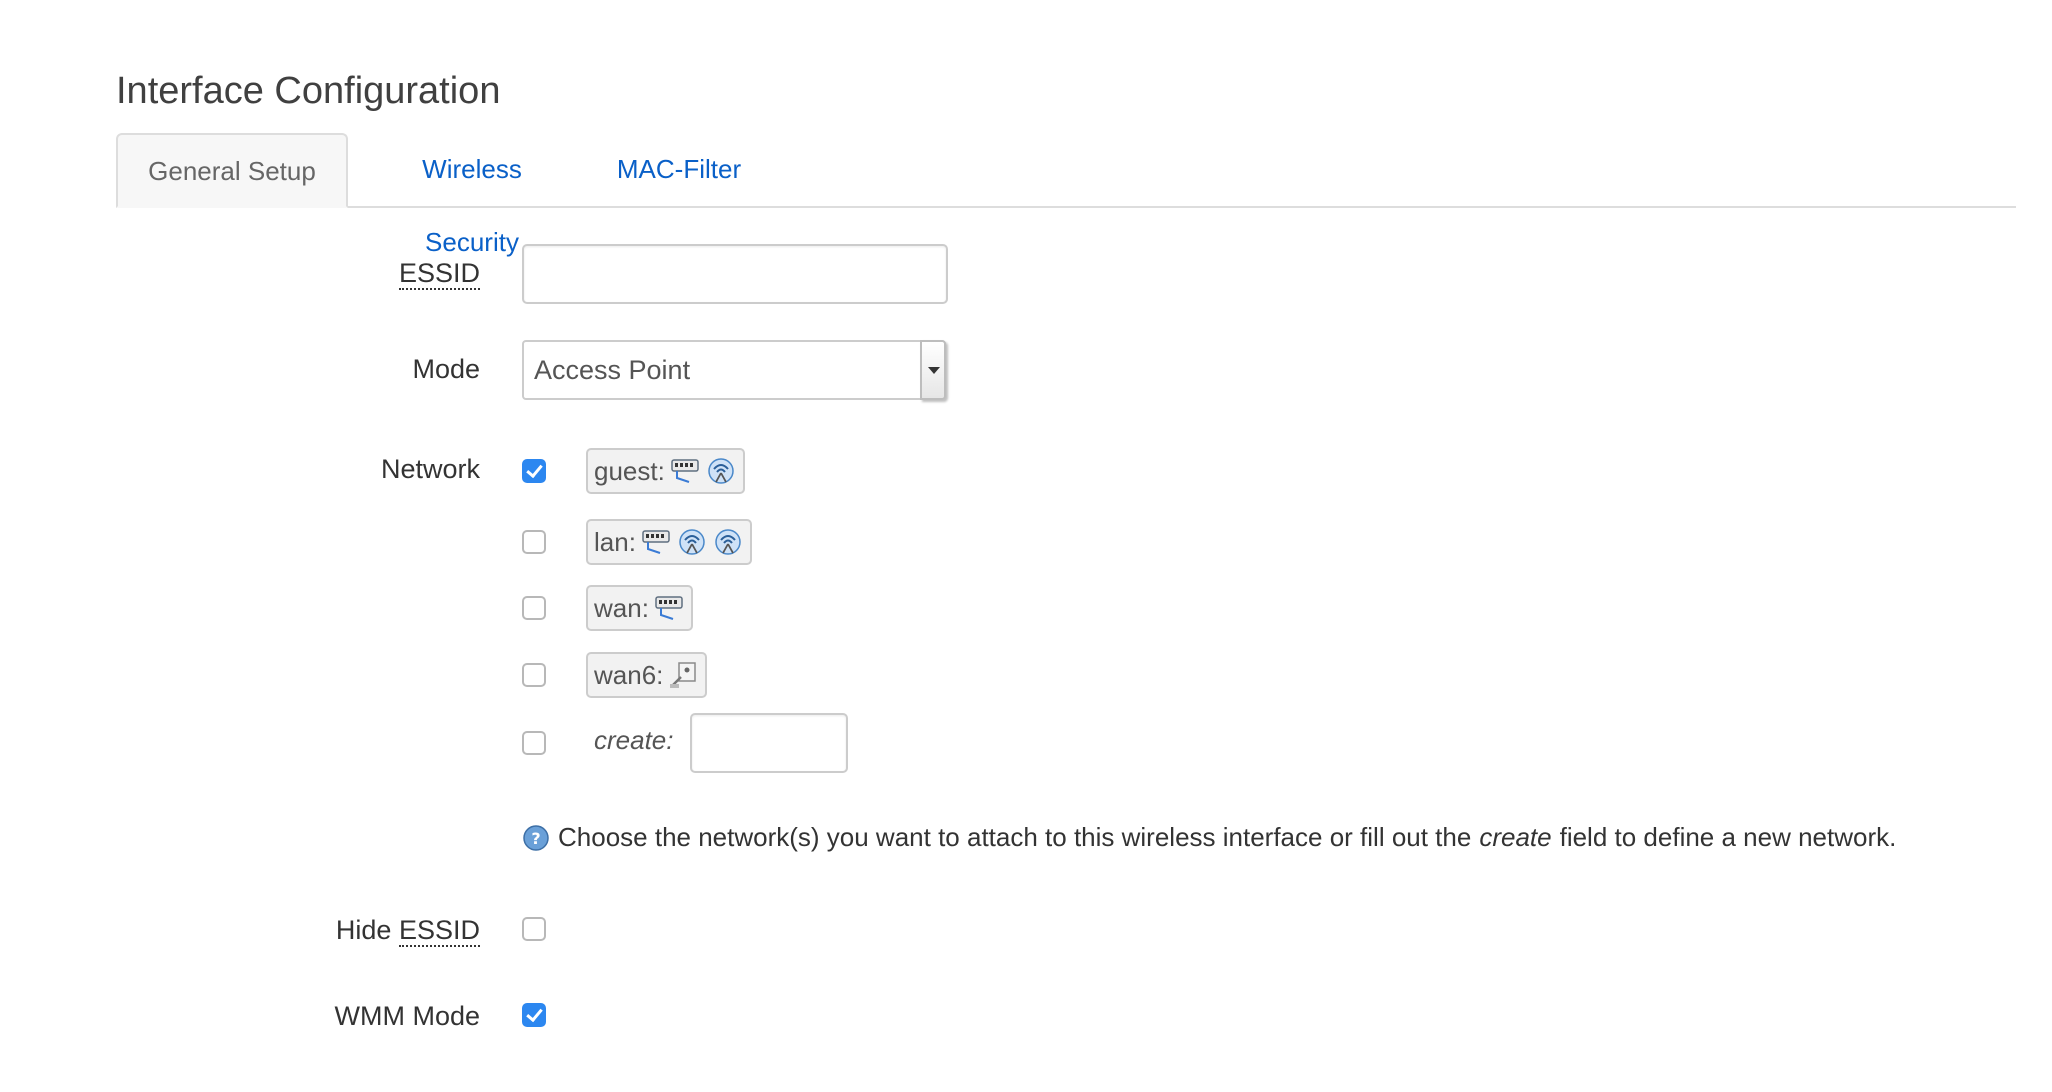 The image size is (2052, 1092). I want to click on network-name-wan6: wan6:, so click(629, 674).